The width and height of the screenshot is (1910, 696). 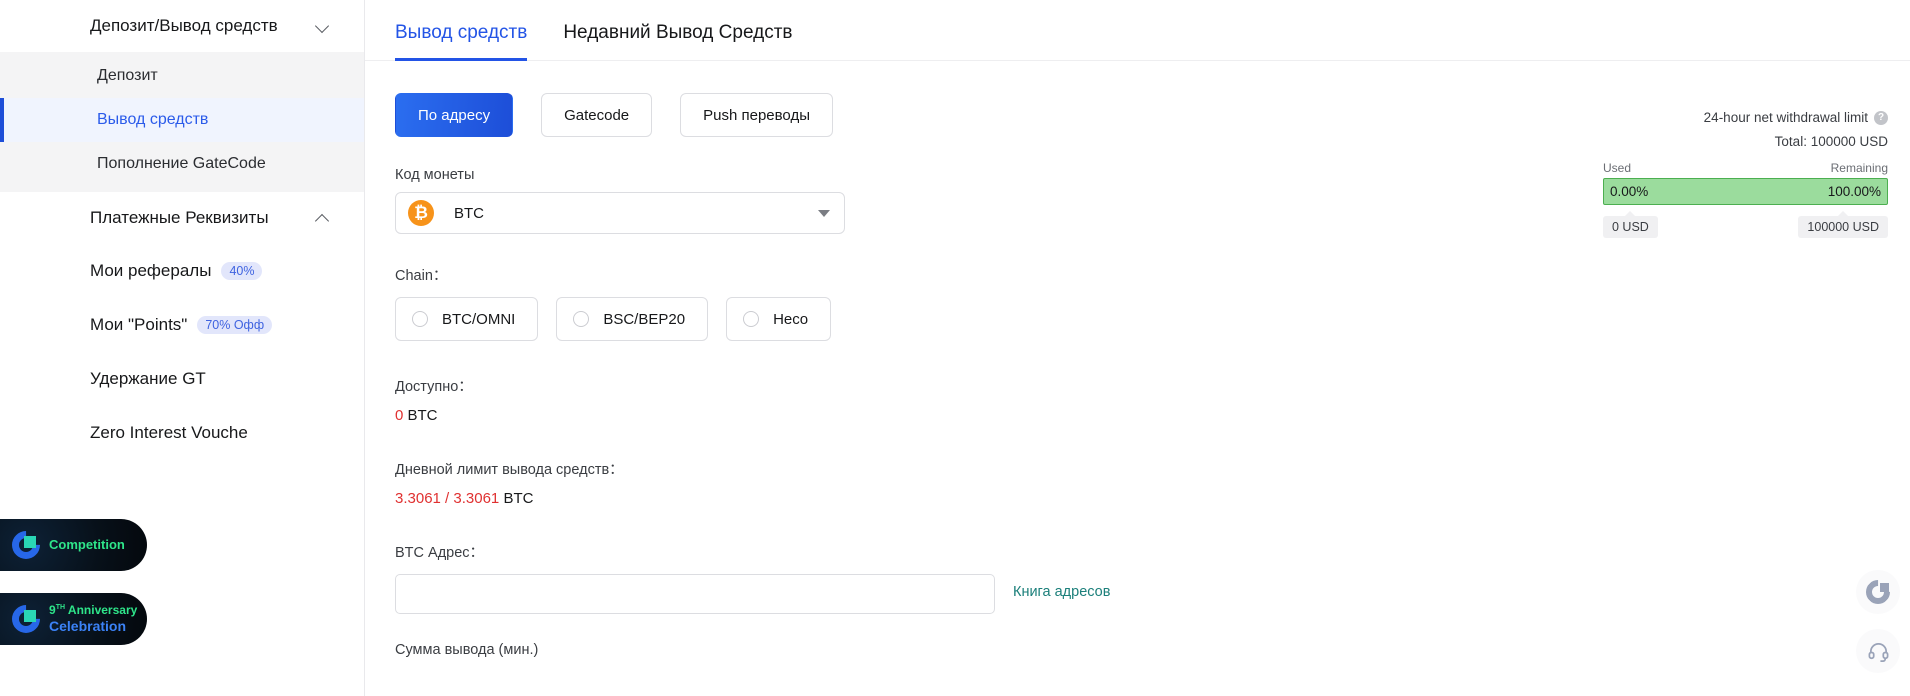 What do you see at coordinates (509, 470) in the screenshot?
I see `daily-limit-label: Дневной лимит вывода средств：` at bounding box center [509, 470].